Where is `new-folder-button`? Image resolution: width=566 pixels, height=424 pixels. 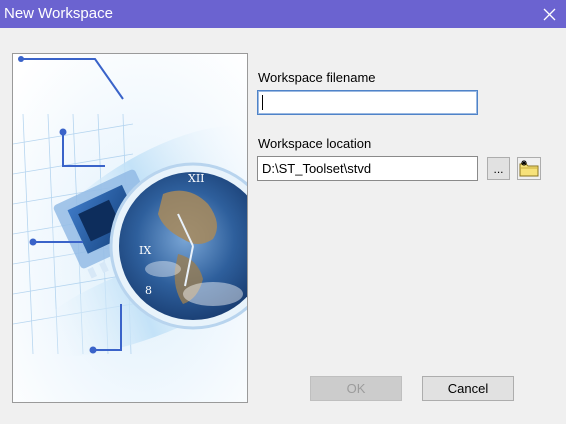
new-folder-button is located at coordinates (529, 168).